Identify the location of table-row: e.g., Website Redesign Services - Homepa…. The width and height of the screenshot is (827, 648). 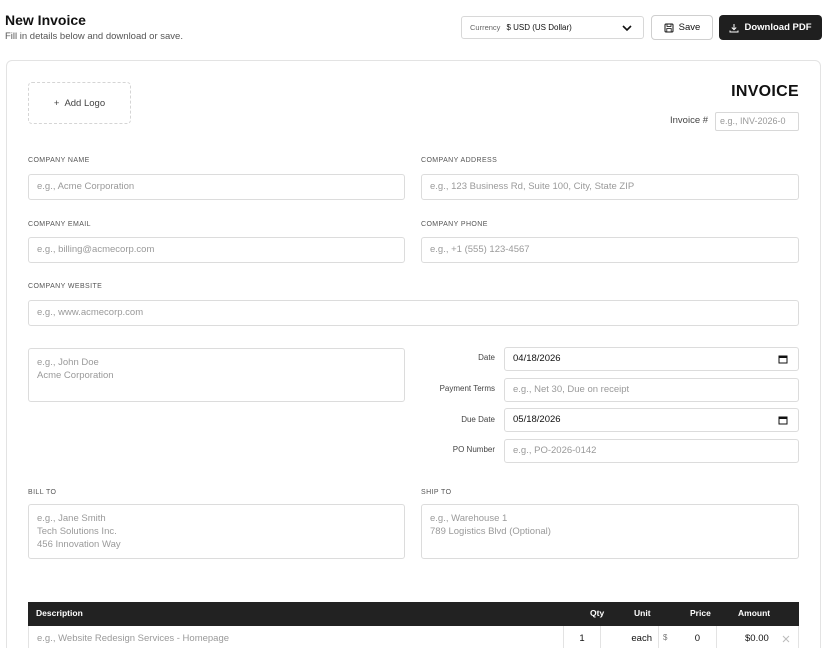
(413, 637).